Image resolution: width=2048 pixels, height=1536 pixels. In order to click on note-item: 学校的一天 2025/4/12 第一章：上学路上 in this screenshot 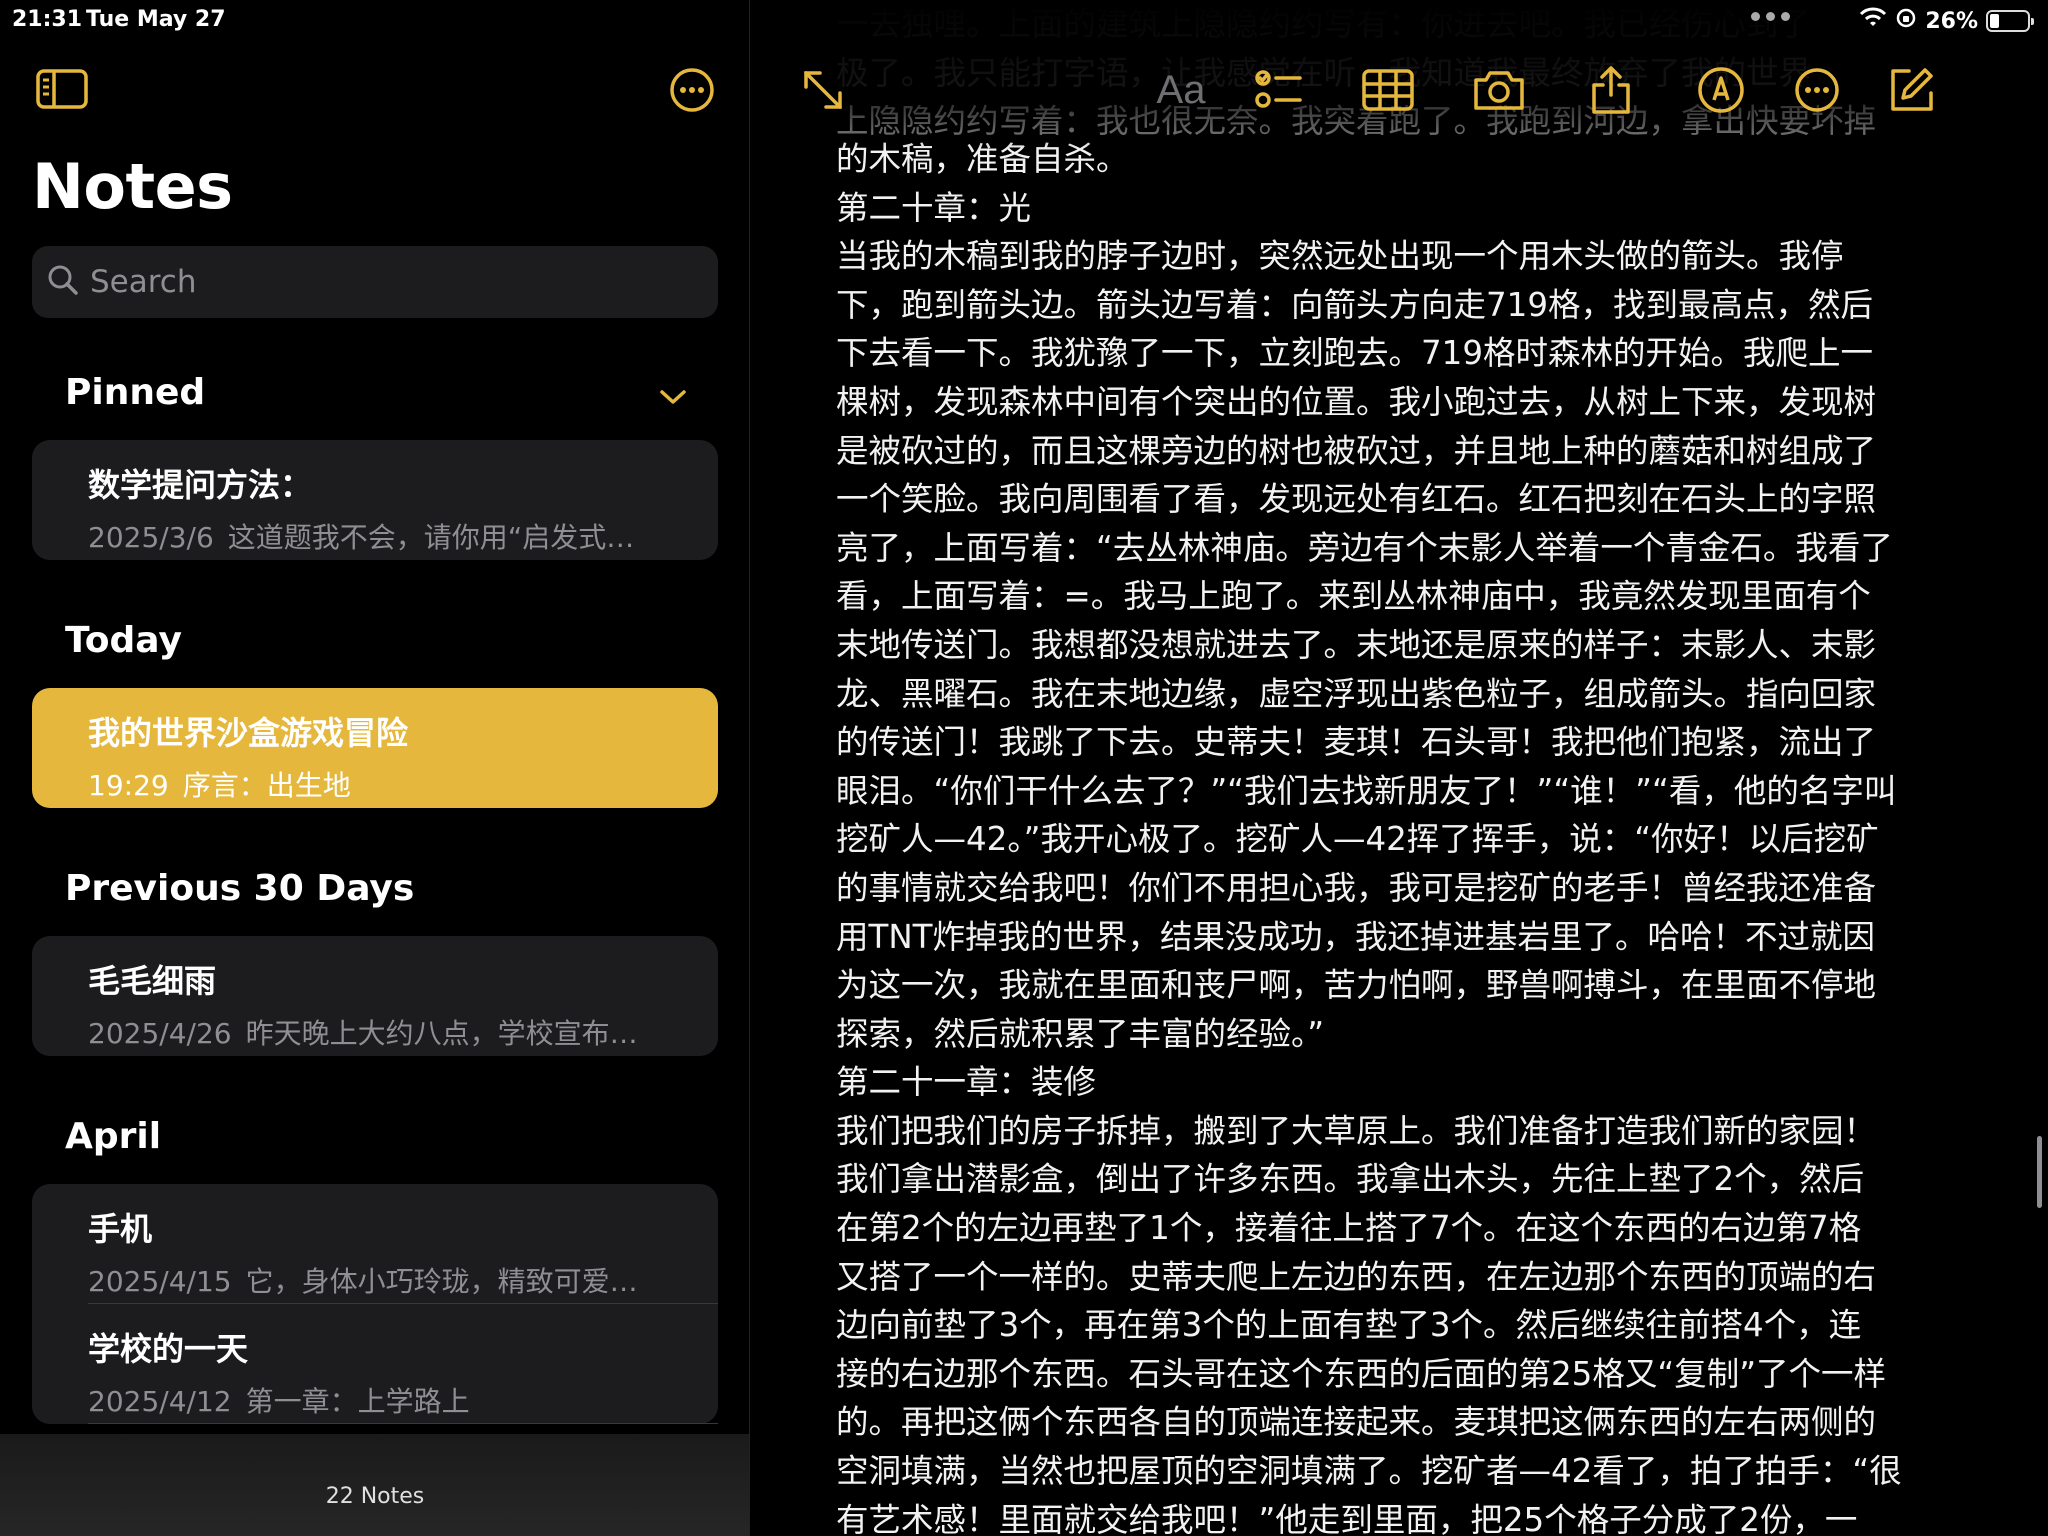, I will do `click(375, 1364)`.